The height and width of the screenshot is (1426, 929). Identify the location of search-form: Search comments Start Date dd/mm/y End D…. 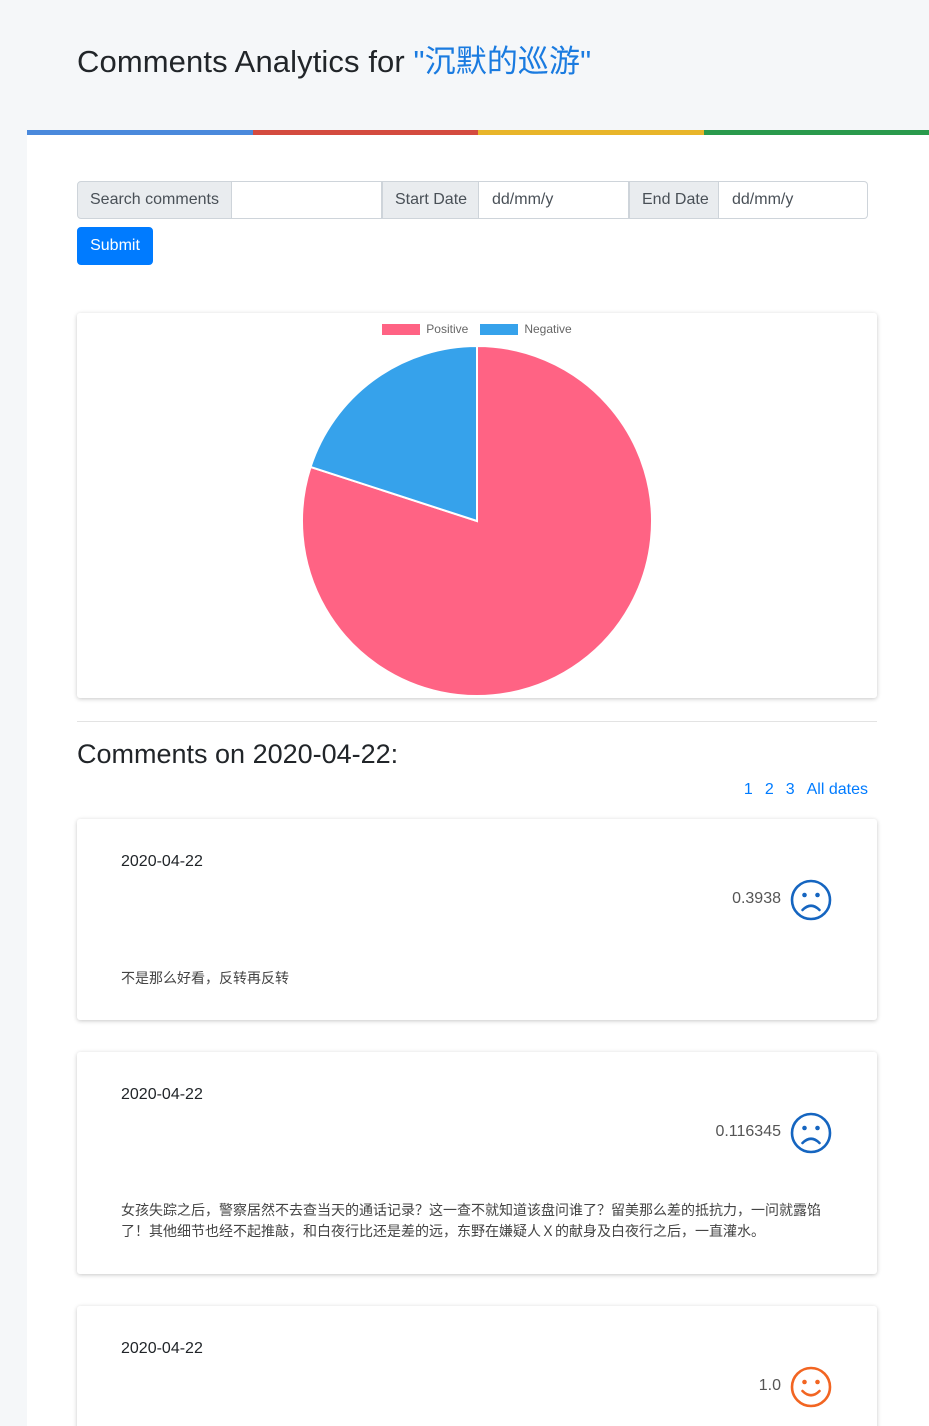
(472, 200).